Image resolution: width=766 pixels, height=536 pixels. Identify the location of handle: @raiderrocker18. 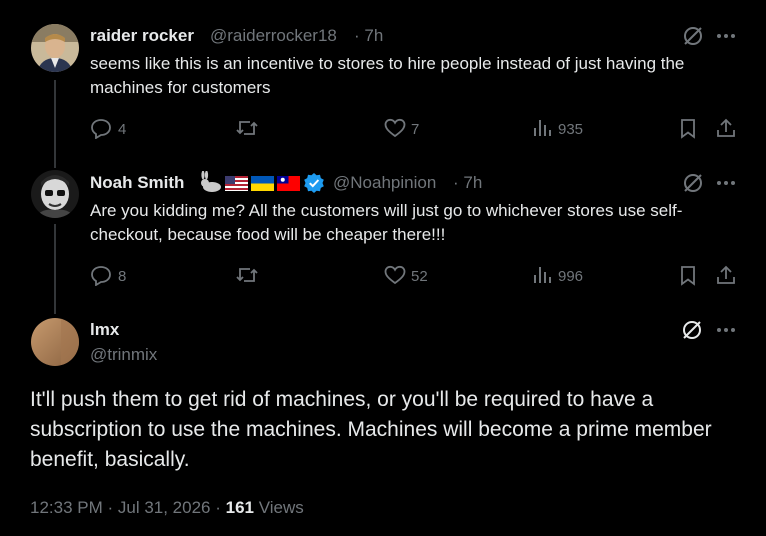
(273, 36).